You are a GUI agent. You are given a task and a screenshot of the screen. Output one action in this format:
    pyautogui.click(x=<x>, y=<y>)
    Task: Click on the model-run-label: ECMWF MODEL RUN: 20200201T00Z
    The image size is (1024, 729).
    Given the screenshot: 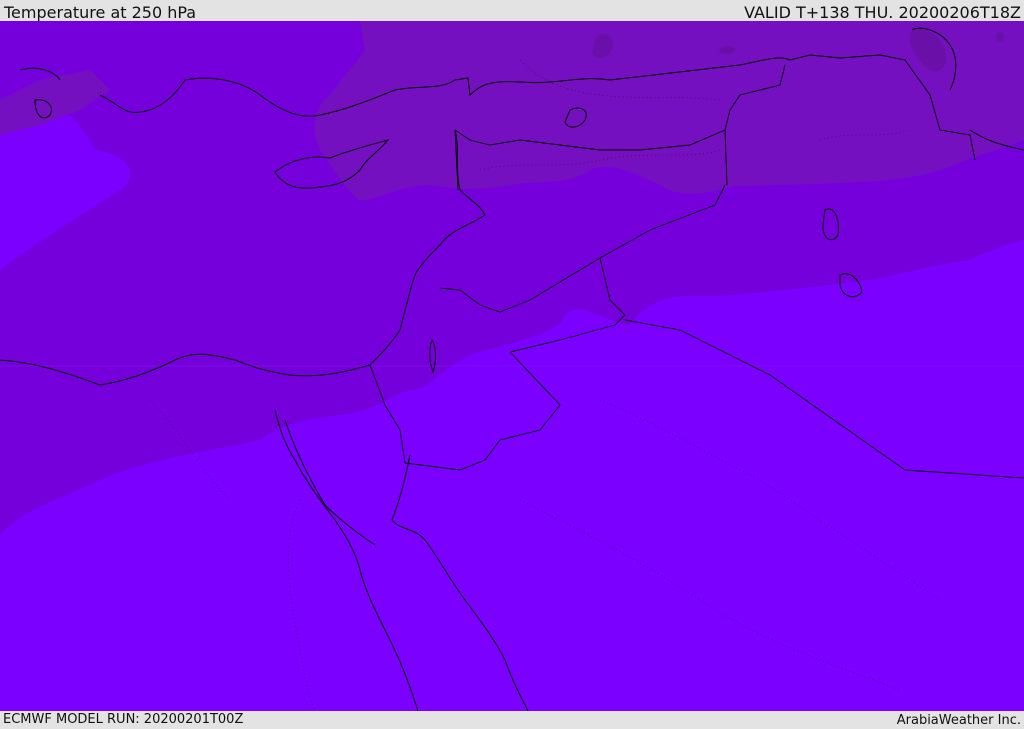 What is the action you would take?
    pyautogui.click(x=123, y=719)
    